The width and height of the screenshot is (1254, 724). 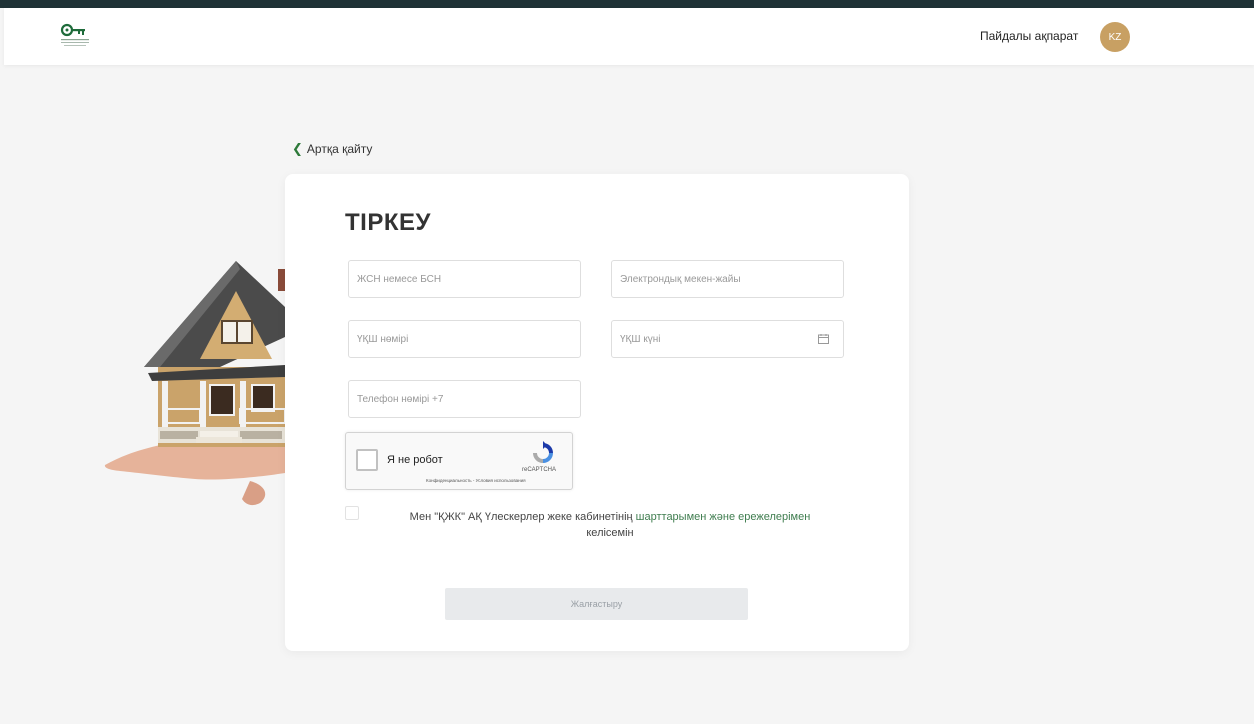 I want to click on recaptcha-logo-icon, so click(x=543, y=452).